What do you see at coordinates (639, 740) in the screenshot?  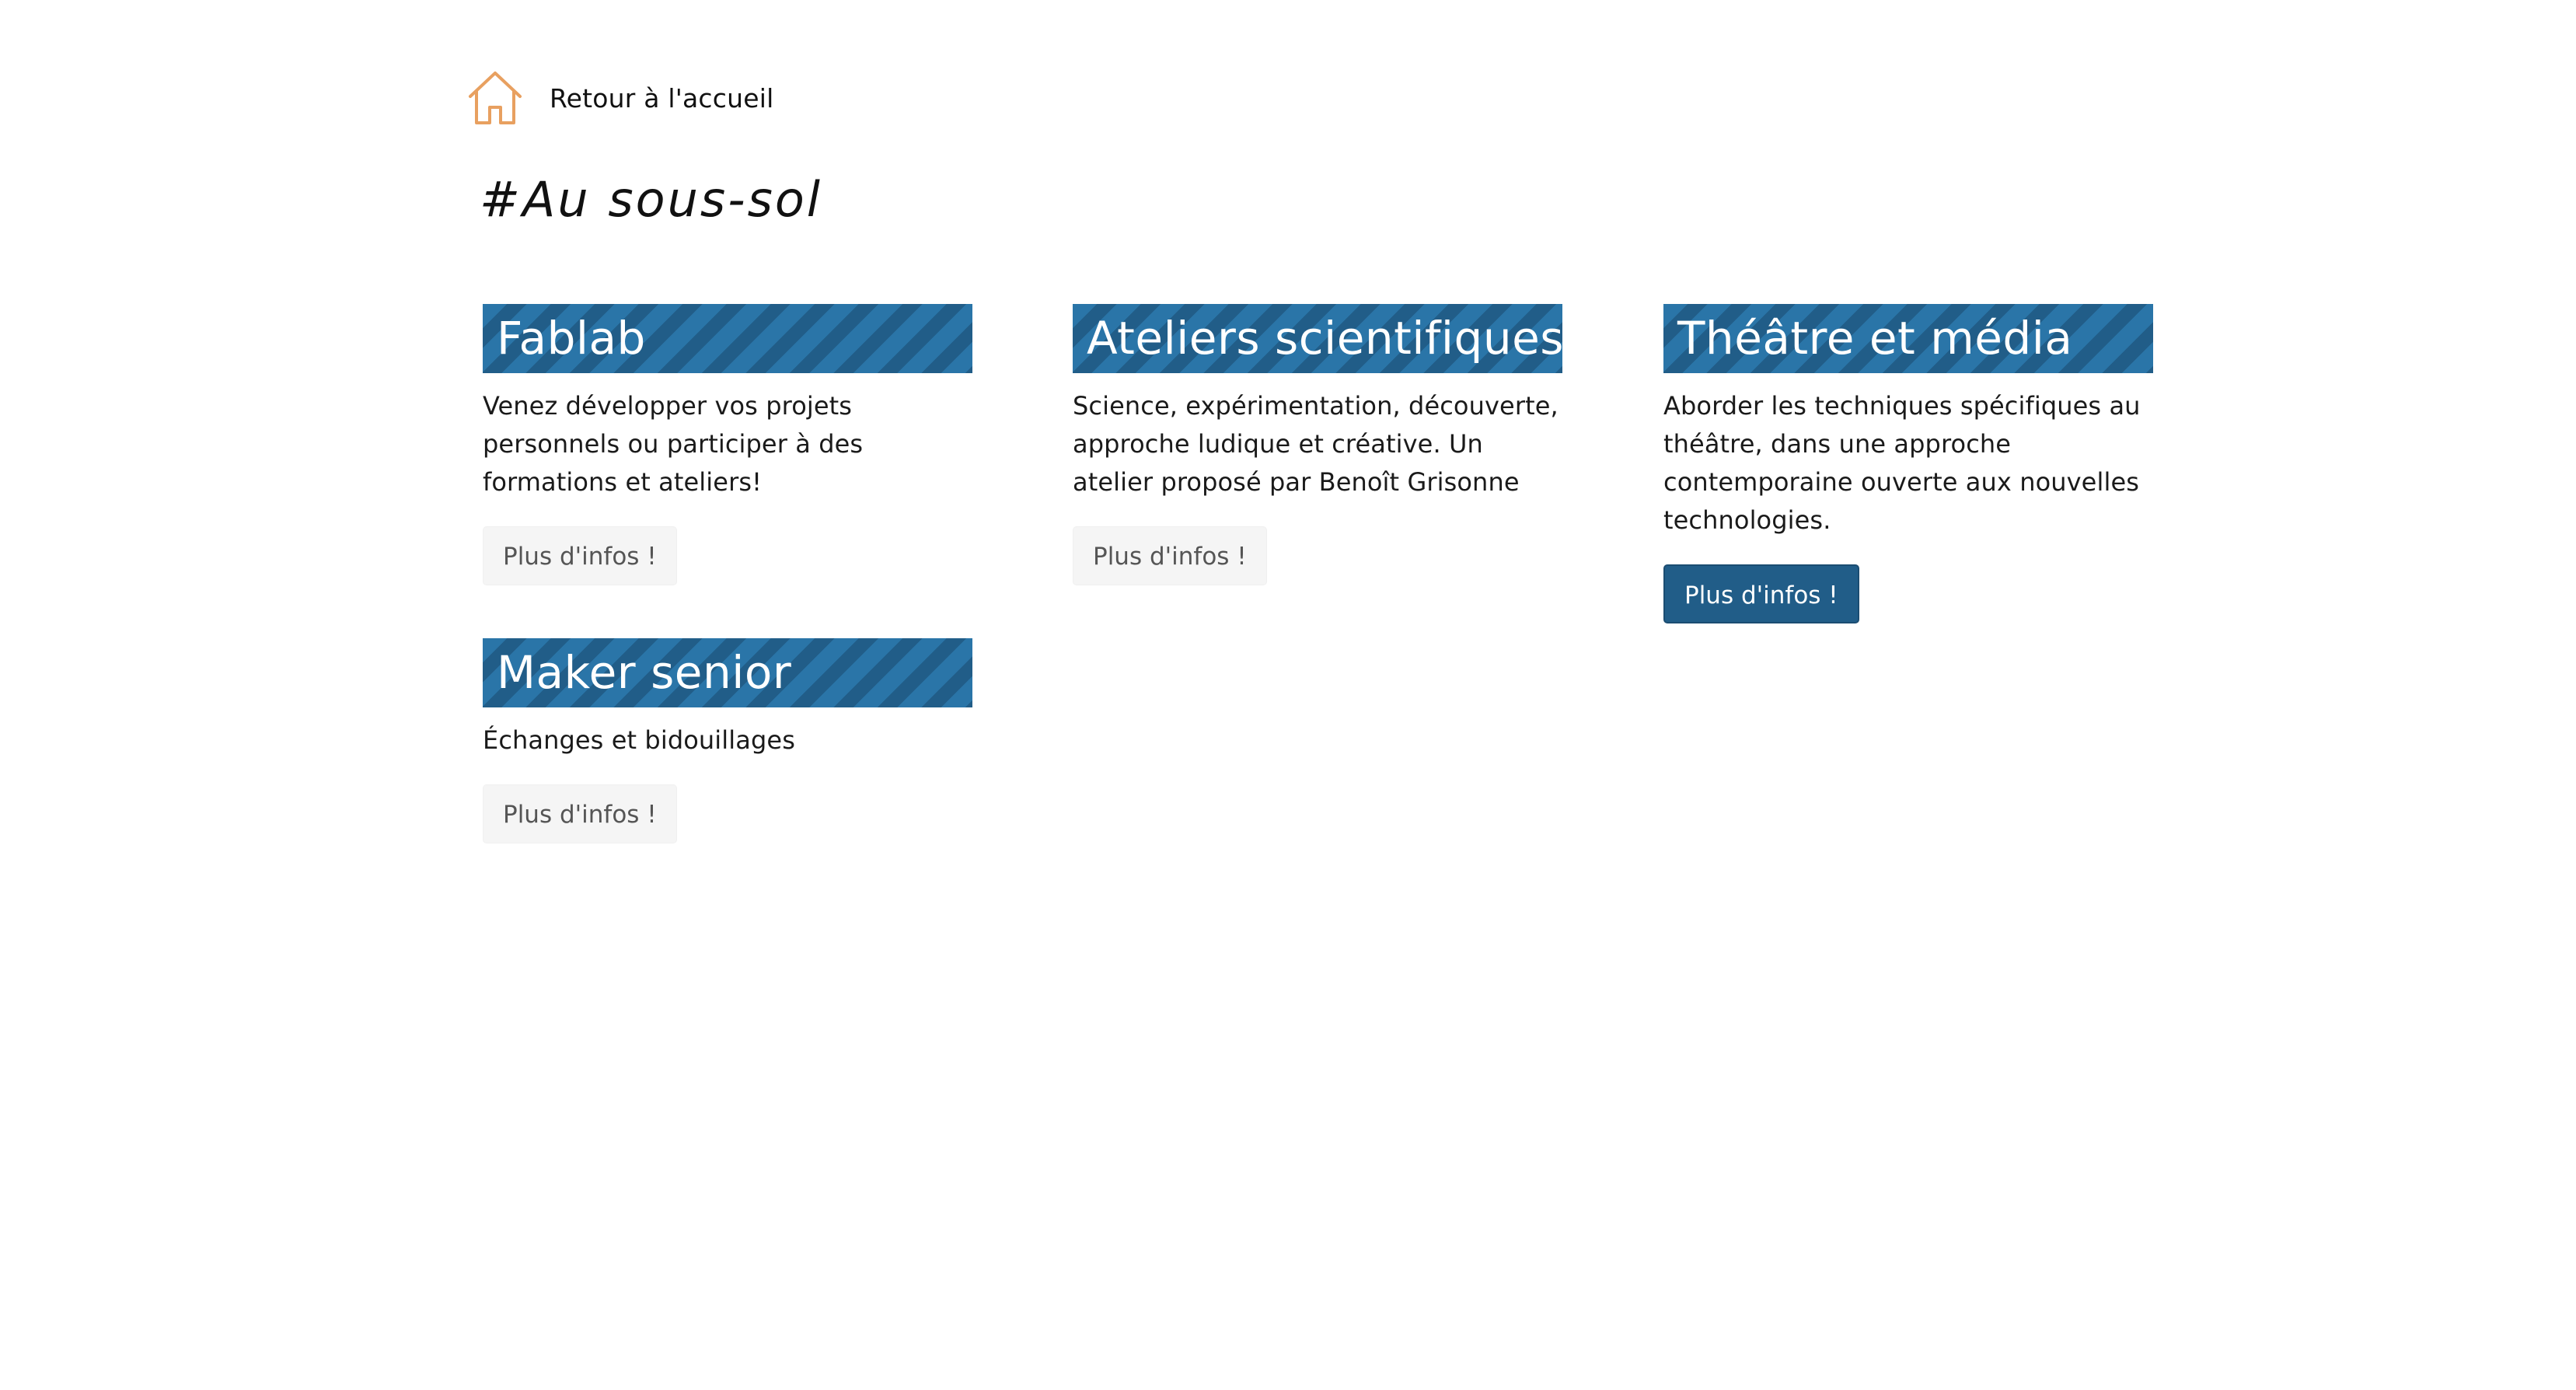 I see `card-description: Échanges et bidouillages` at bounding box center [639, 740].